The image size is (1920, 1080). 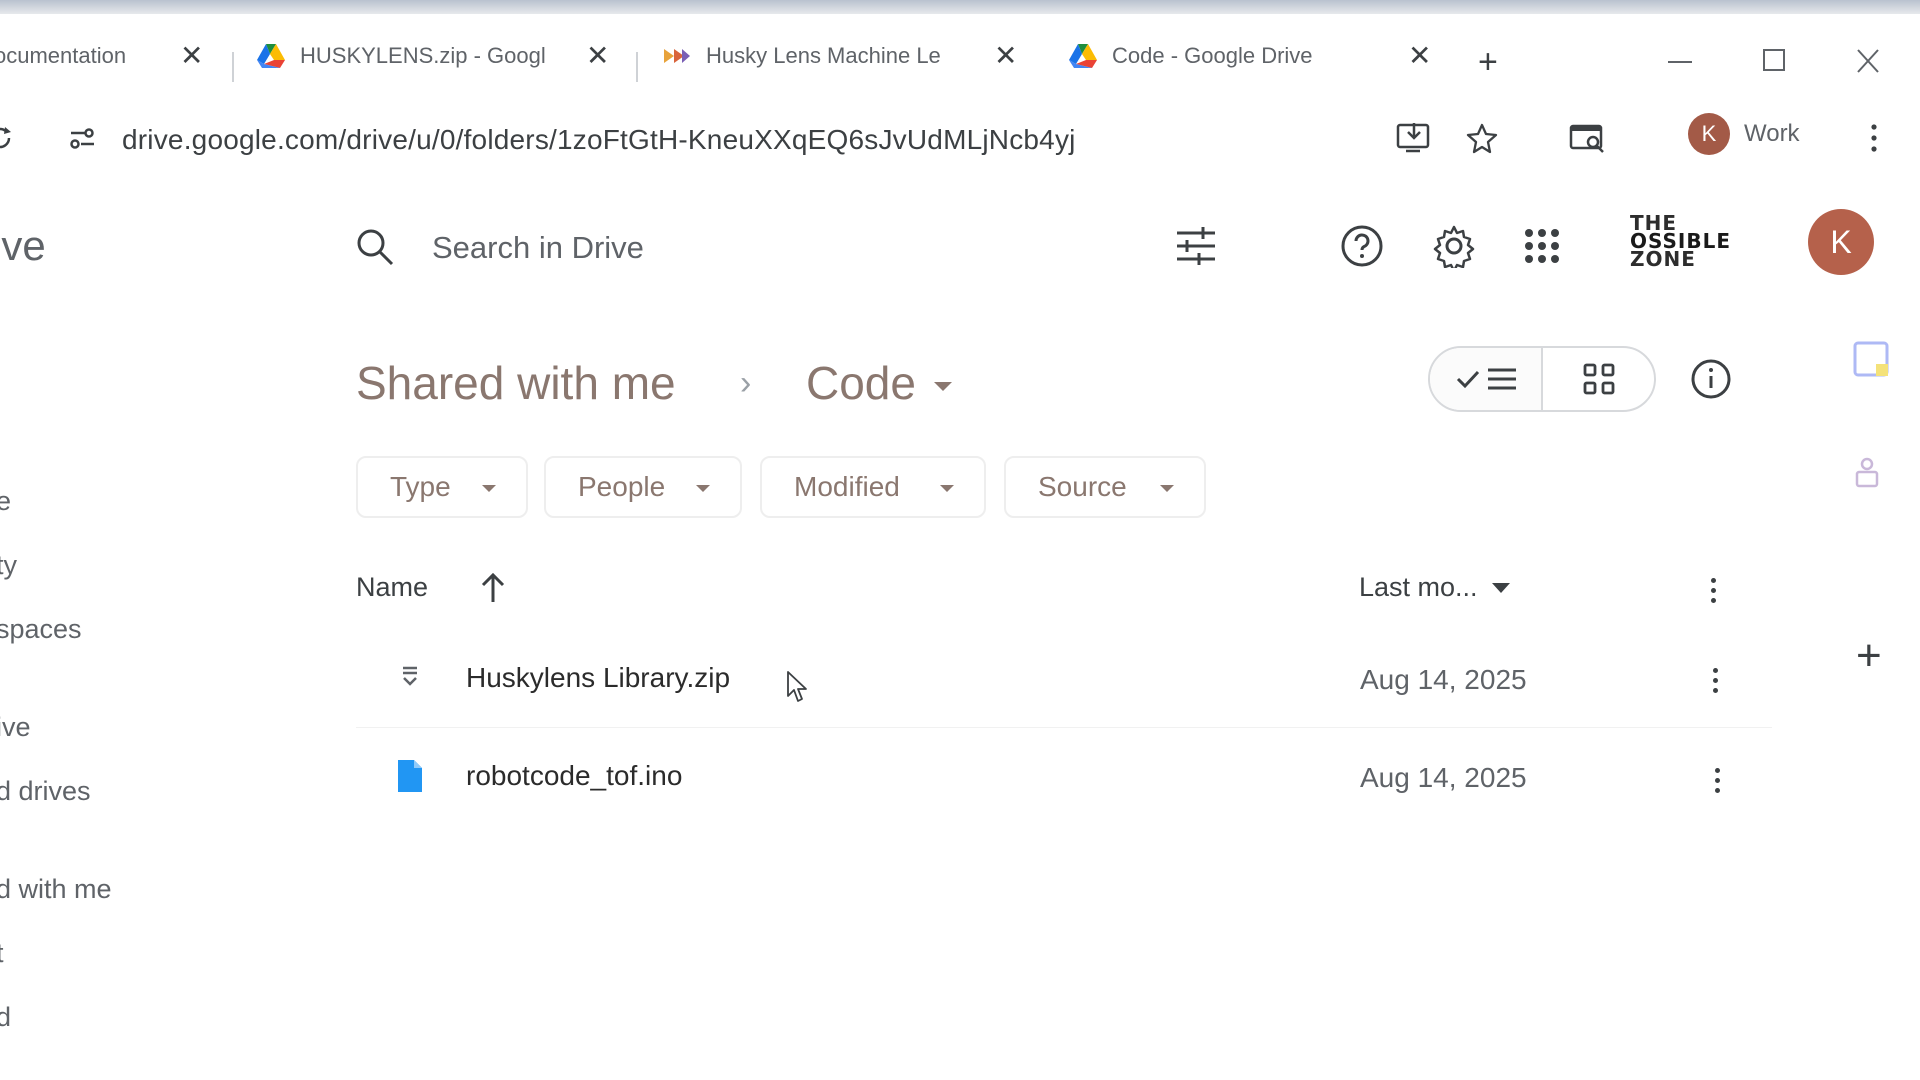 What do you see at coordinates (1414, 138) in the screenshot?
I see `install-app-icon` at bounding box center [1414, 138].